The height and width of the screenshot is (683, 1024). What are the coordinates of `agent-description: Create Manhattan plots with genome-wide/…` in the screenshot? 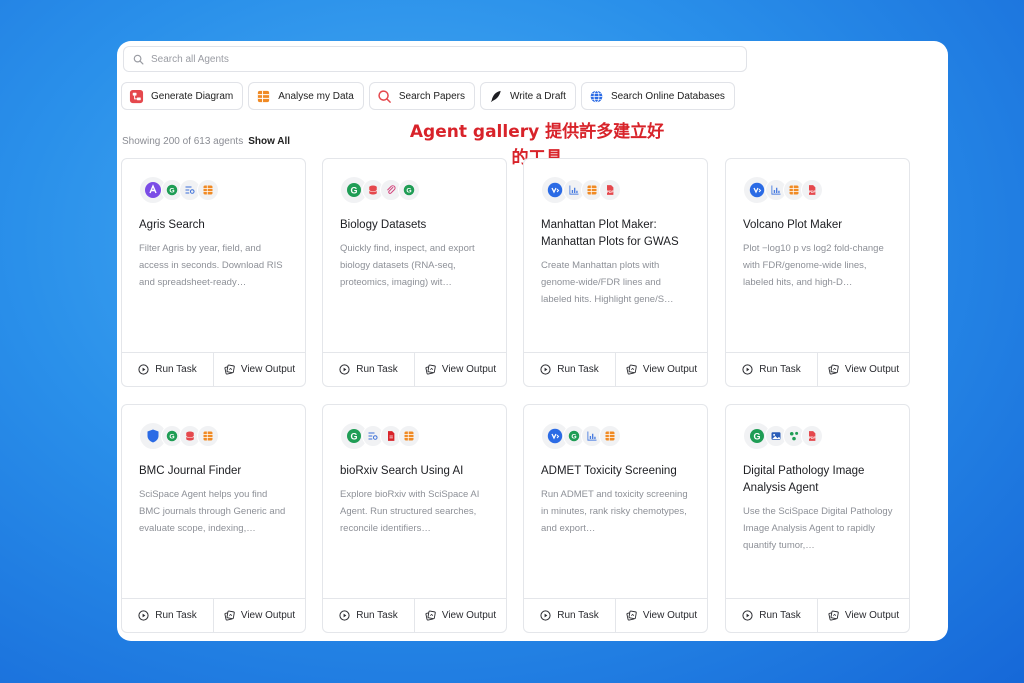 It's located at (607, 282).